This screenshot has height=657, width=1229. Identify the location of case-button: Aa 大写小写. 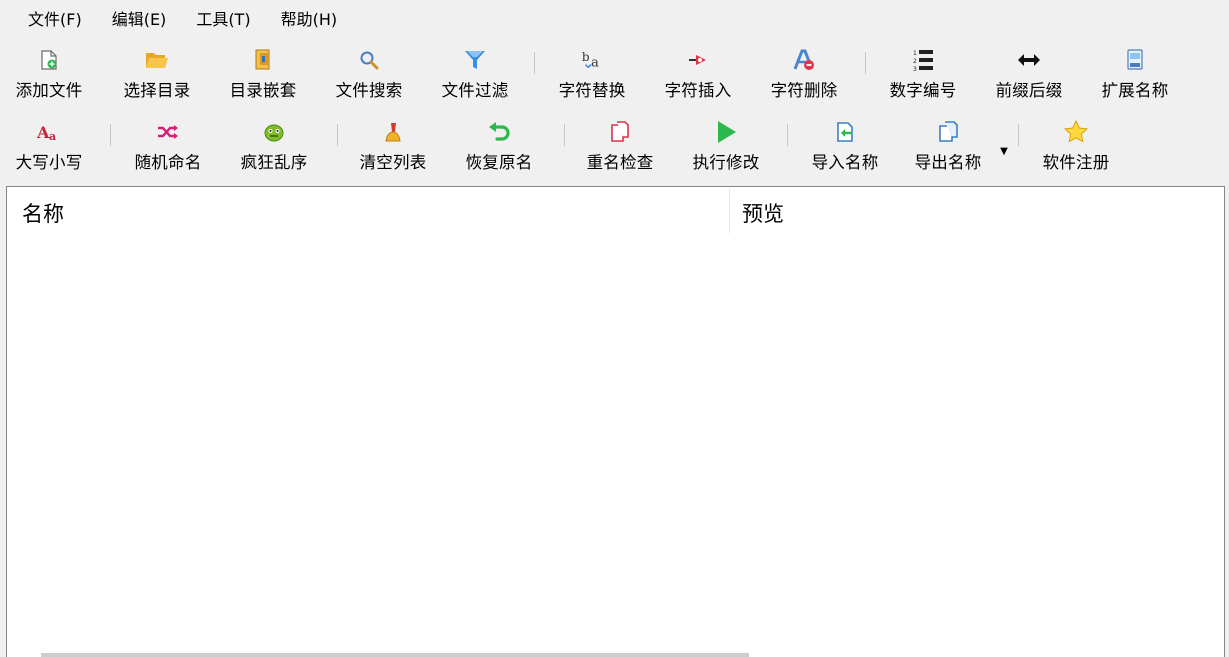
(49, 148).